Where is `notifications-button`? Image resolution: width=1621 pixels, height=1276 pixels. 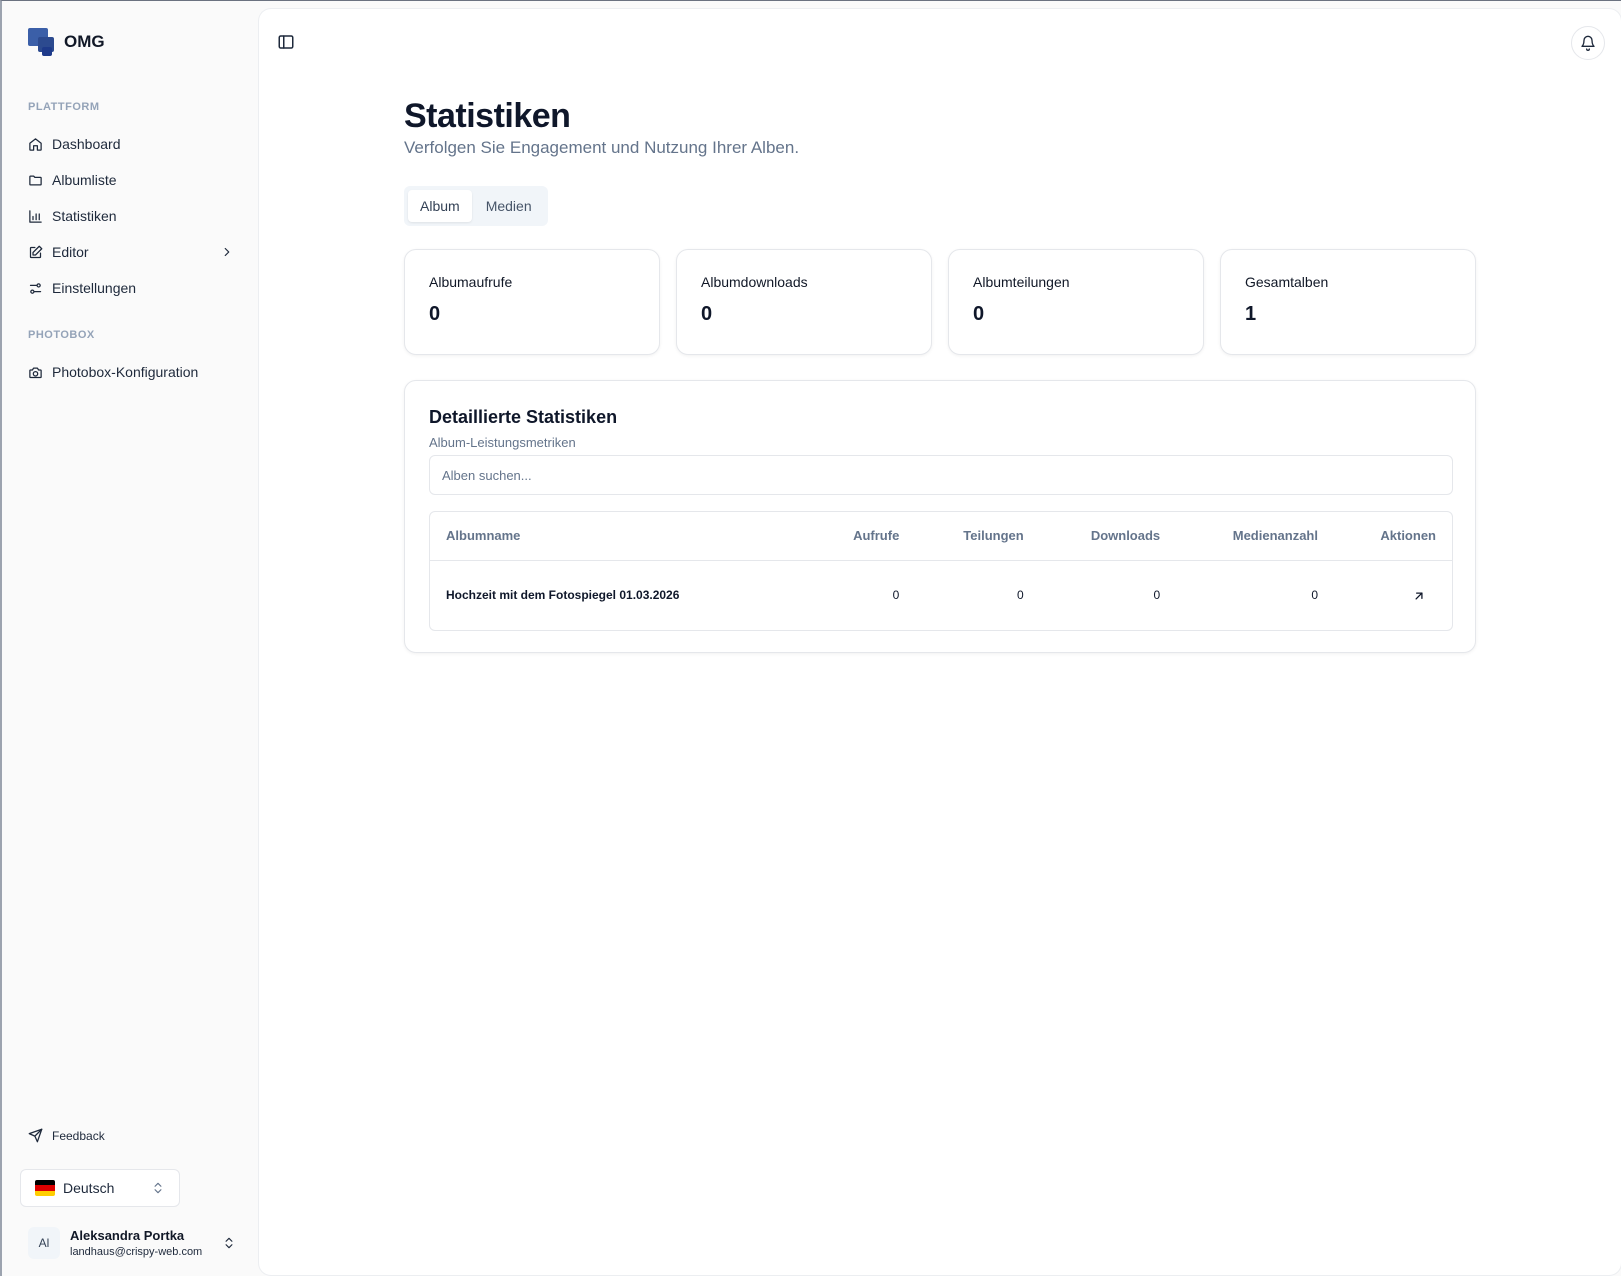 notifications-button is located at coordinates (1588, 43).